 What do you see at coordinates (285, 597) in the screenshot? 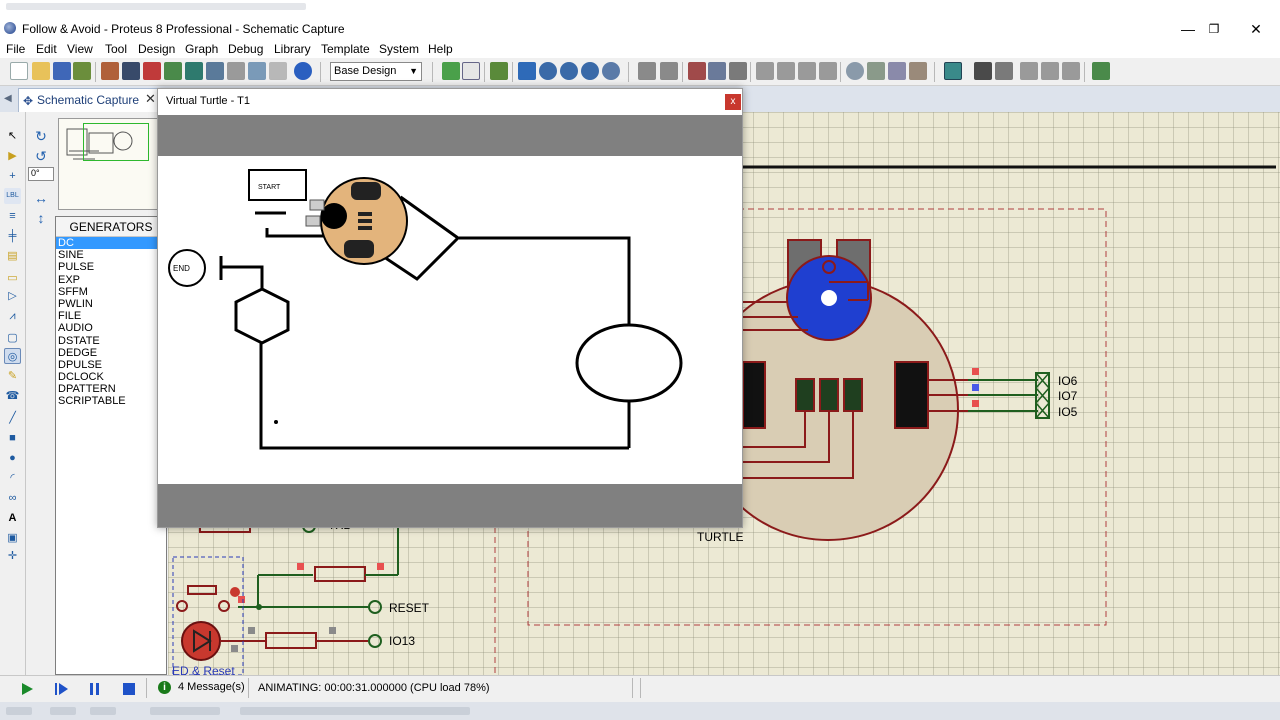
I see `reset-circuit` at bounding box center [285, 597].